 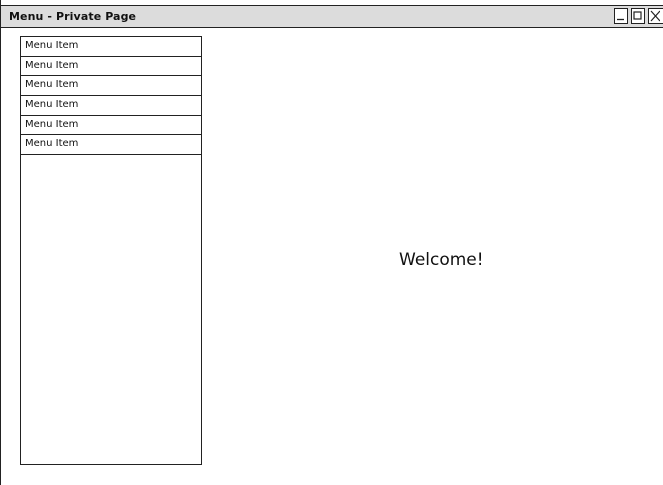 I want to click on close-button, so click(x=655, y=16).